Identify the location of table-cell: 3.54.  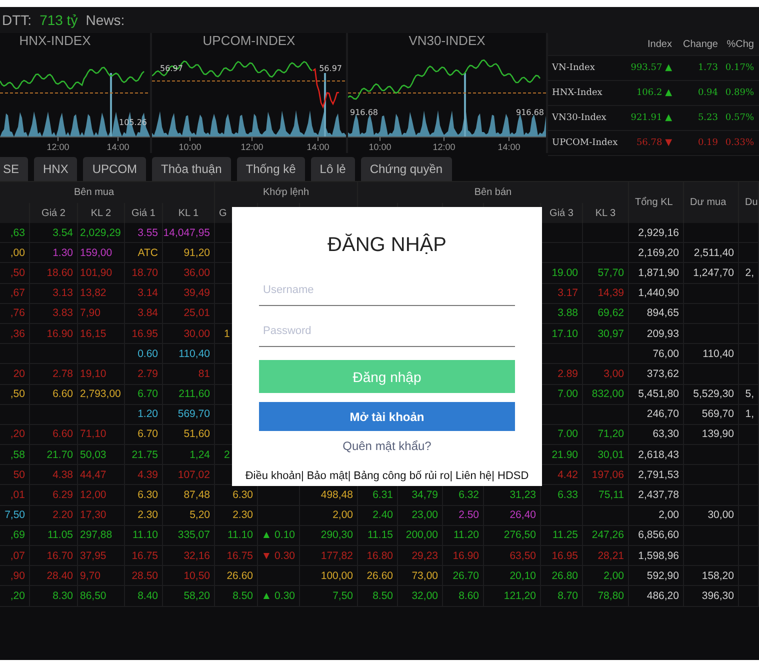
(54, 233).